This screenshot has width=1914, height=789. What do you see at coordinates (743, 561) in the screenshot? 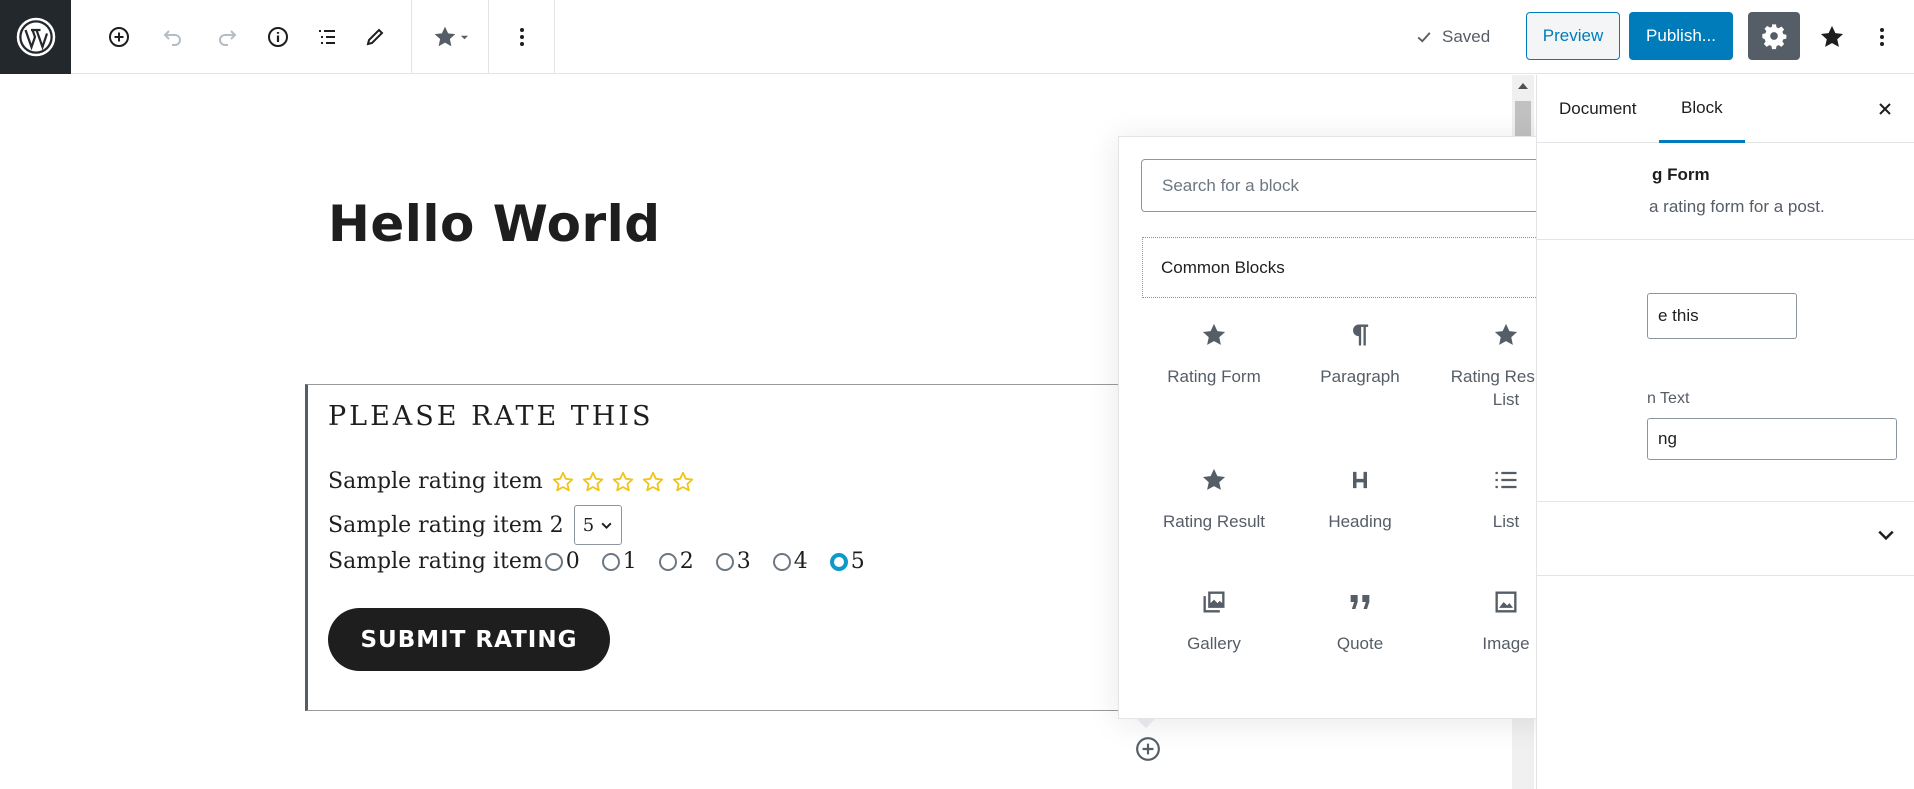
I see `radio-label: 3` at bounding box center [743, 561].